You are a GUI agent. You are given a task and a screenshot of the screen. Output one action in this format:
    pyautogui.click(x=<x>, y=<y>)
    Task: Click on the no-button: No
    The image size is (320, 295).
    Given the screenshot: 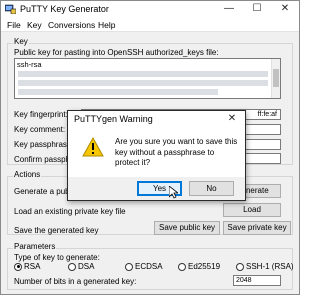 What is the action you would take?
    pyautogui.click(x=211, y=188)
    